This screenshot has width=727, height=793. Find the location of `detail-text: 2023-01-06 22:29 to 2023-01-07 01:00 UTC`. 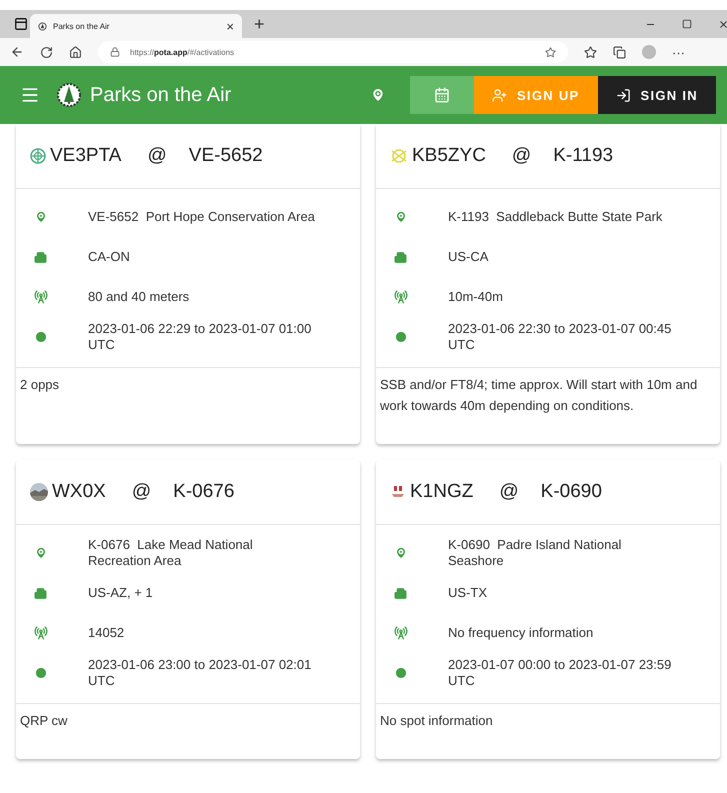

detail-text: 2023-01-06 22:29 to 2023-01-07 01:00 UTC is located at coordinates (200, 337).